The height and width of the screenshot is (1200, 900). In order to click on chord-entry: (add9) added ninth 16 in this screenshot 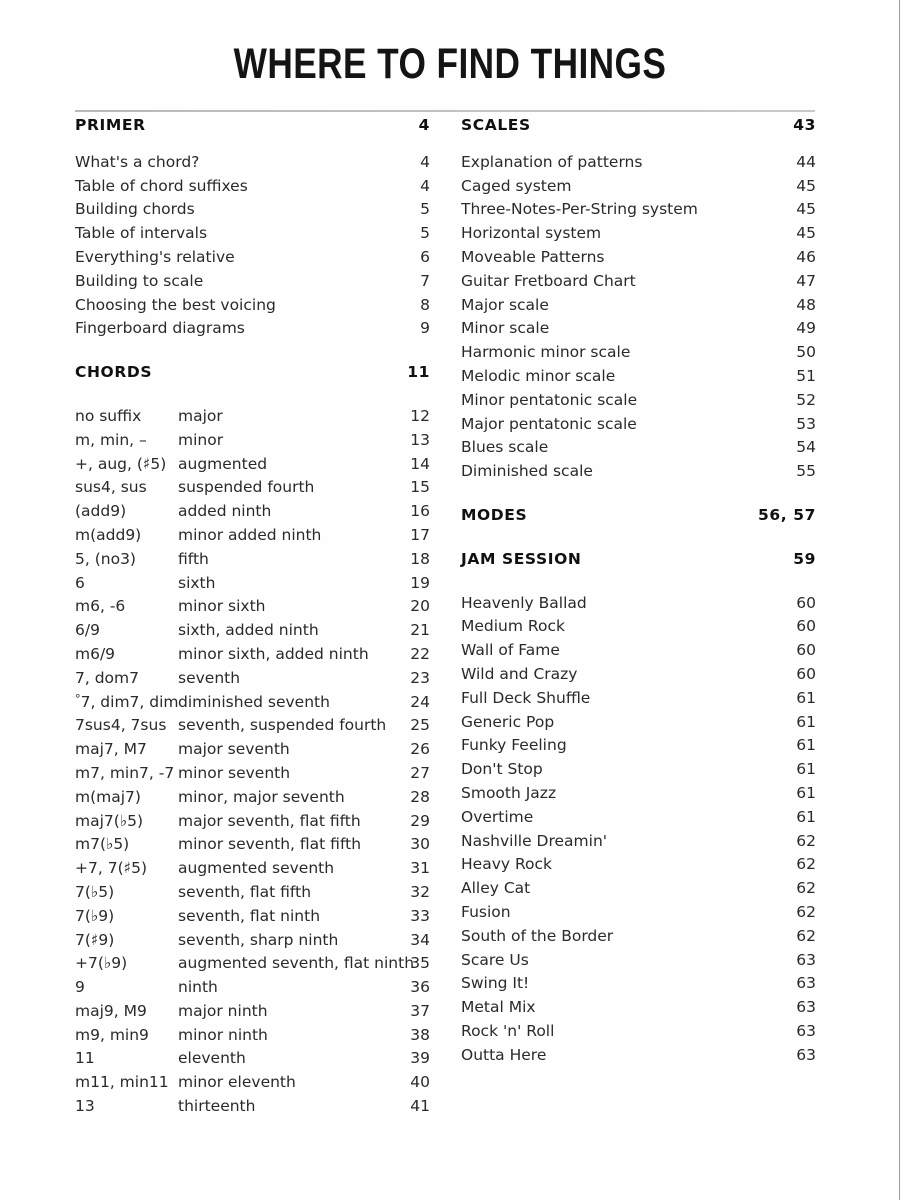, I will do `click(252, 512)`.